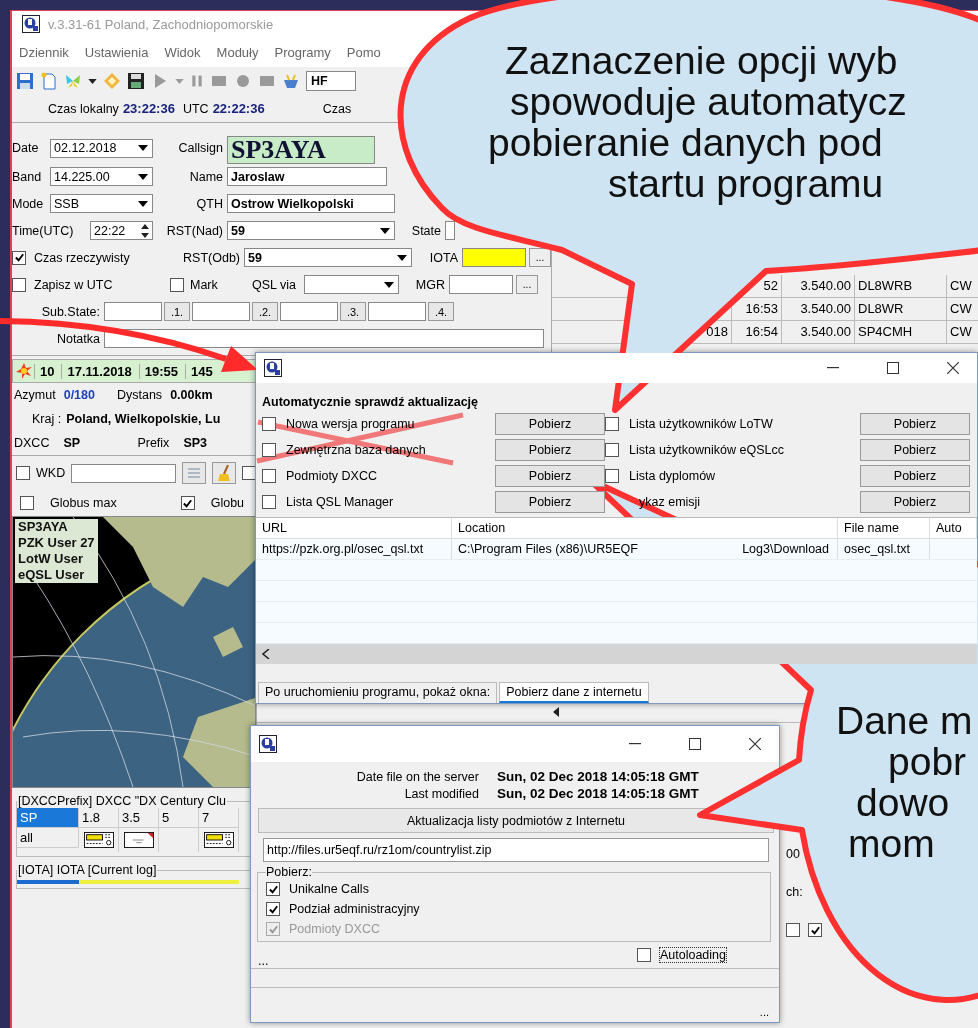 The image size is (978, 1028). Describe the element at coordinates (101, 176) in the screenshot. I see `band-dropdown: 14.225.00` at that location.